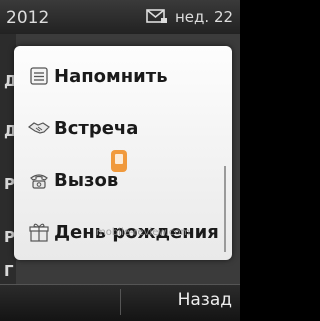 The image size is (320, 321). I want to click on message-icon, so click(156, 16).